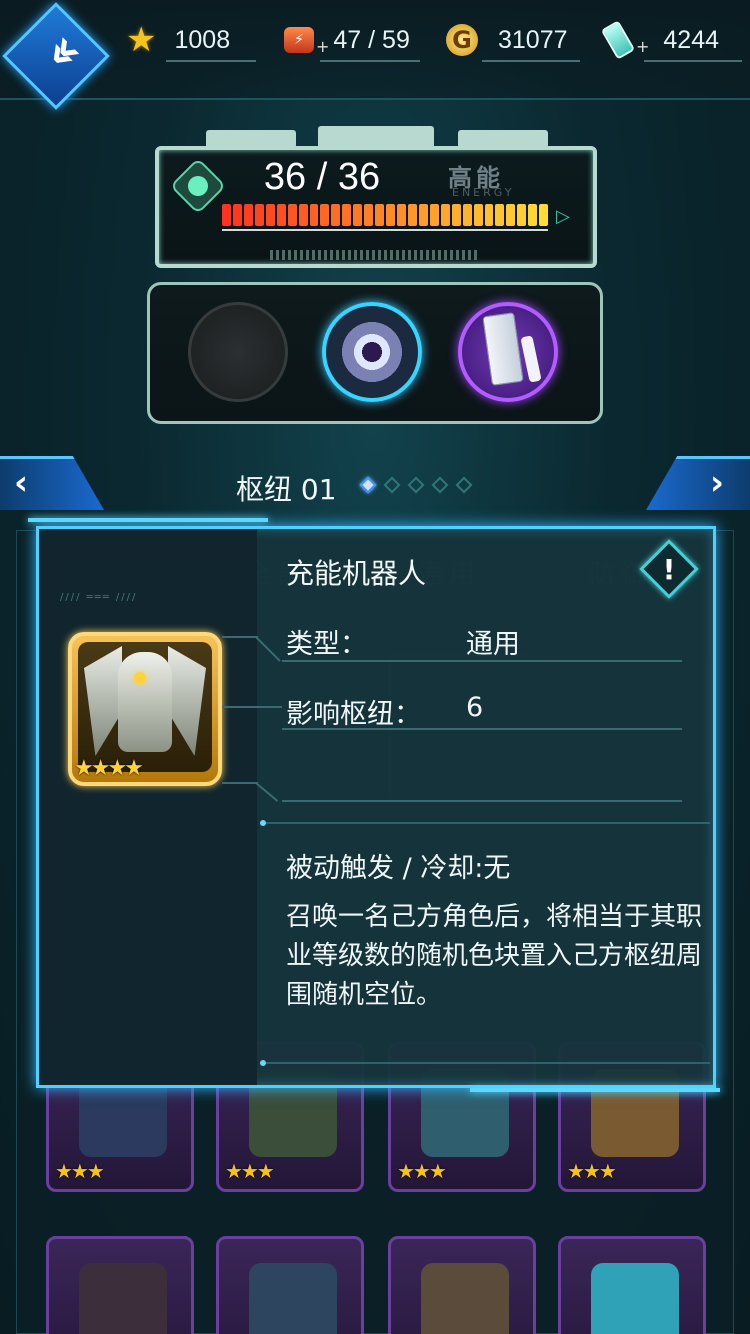 The image size is (750, 1334). What do you see at coordinates (375, 255) in the screenshot?
I see `panel-grill` at bounding box center [375, 255].